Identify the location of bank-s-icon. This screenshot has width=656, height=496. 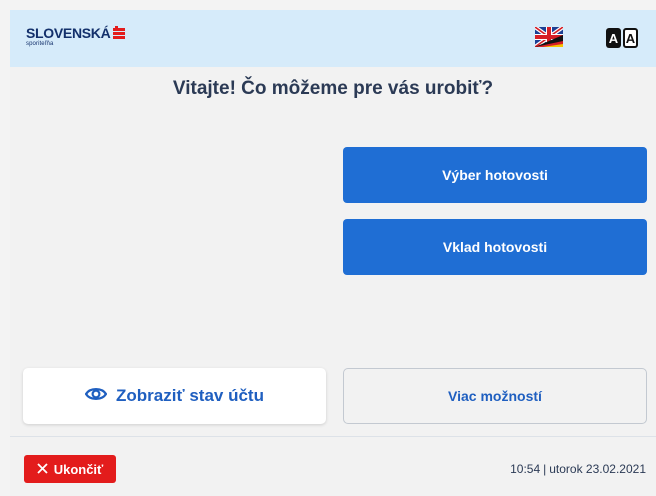
(119, 33).